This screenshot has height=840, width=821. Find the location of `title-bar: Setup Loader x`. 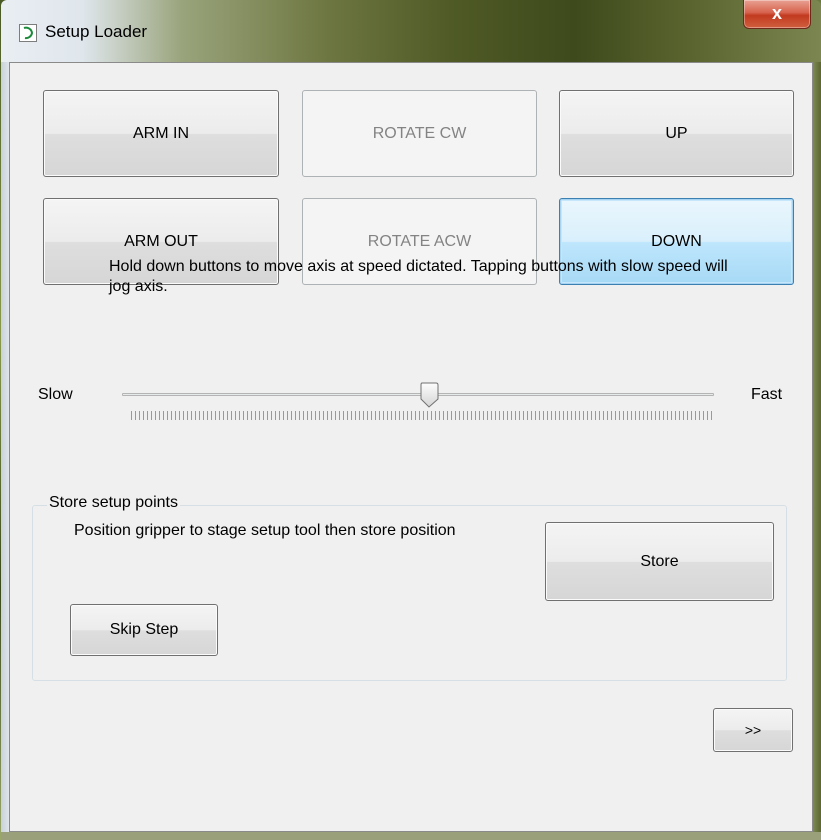

title-bar: Setup Loader x is located at coordinates (411, 31).